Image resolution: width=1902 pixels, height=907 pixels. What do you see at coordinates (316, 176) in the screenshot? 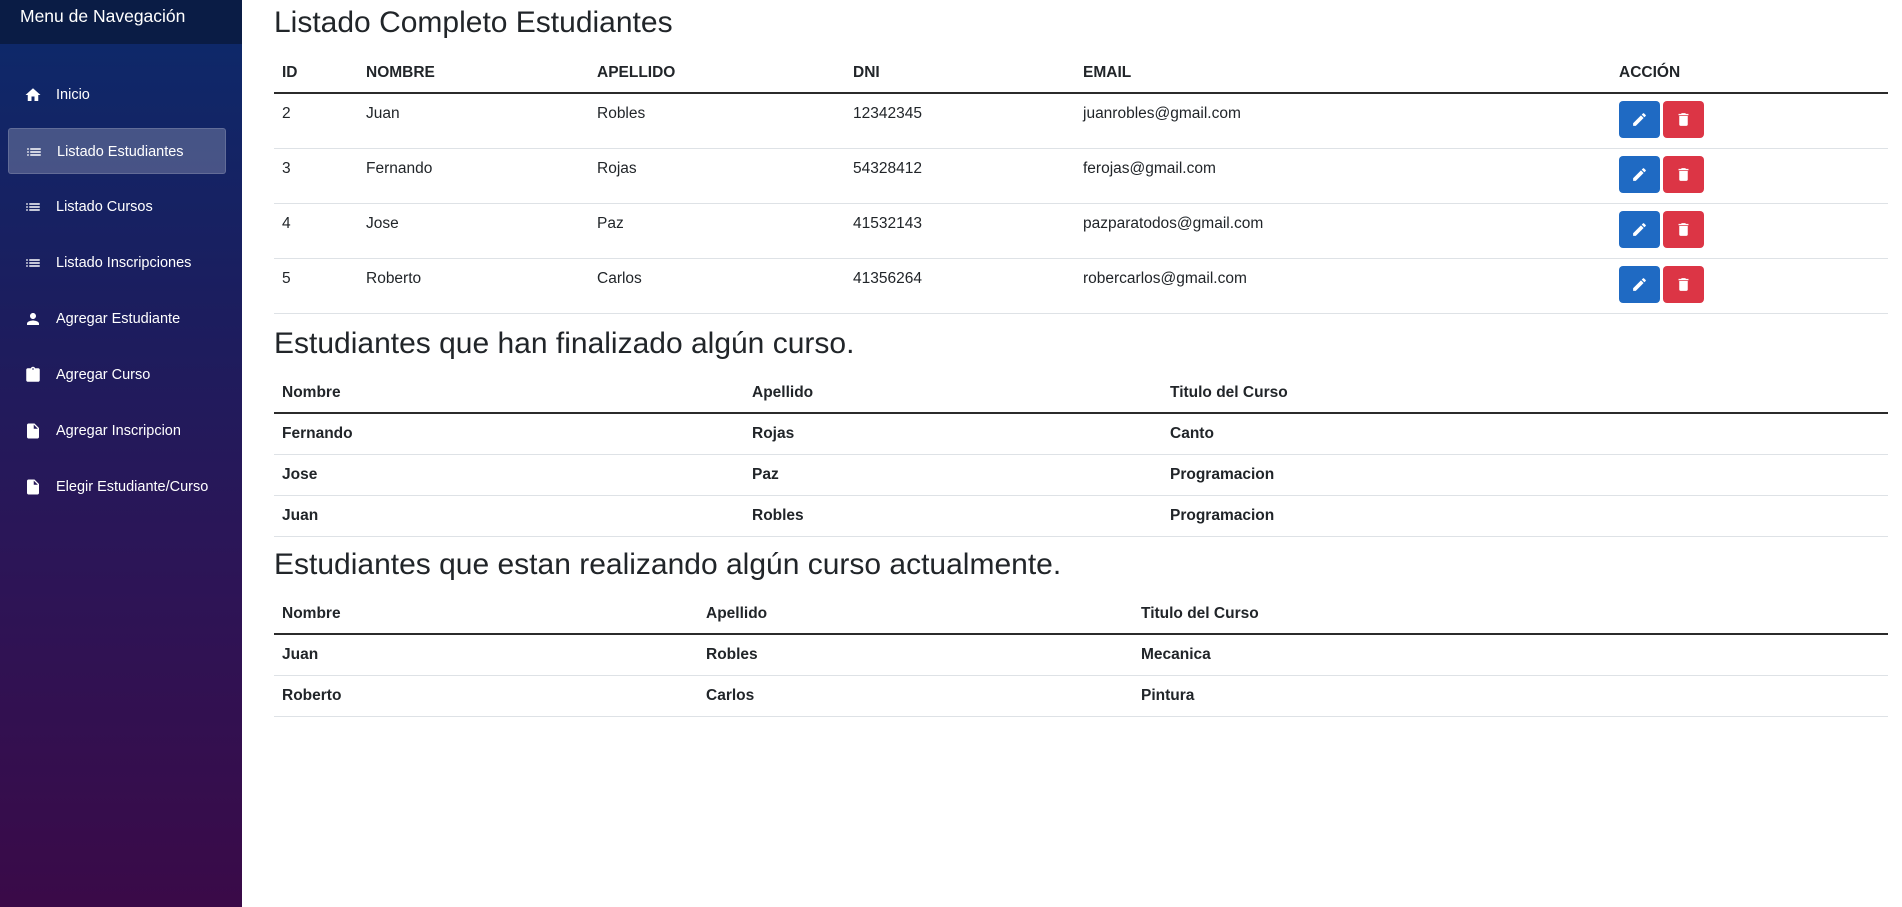
I see `cell-id: 3` at bounding box center [316, 176].